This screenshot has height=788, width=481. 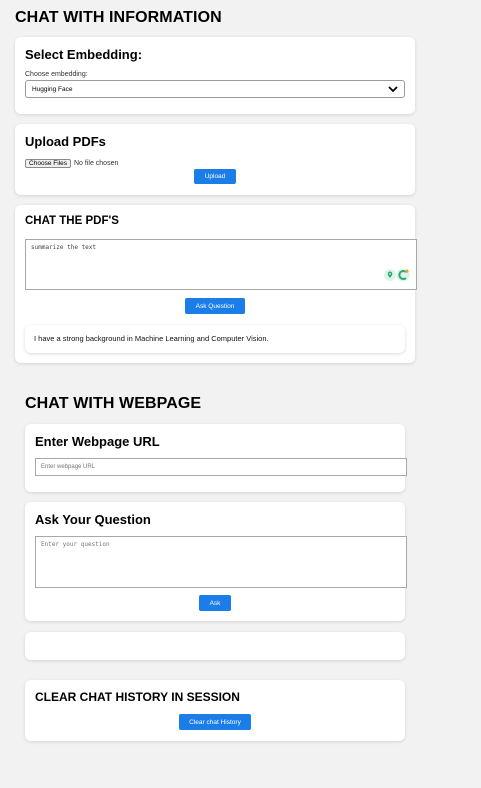 I want to click on webpage-section-title: CHAT WITH WEBPAGE, so click(x=113, y=403).